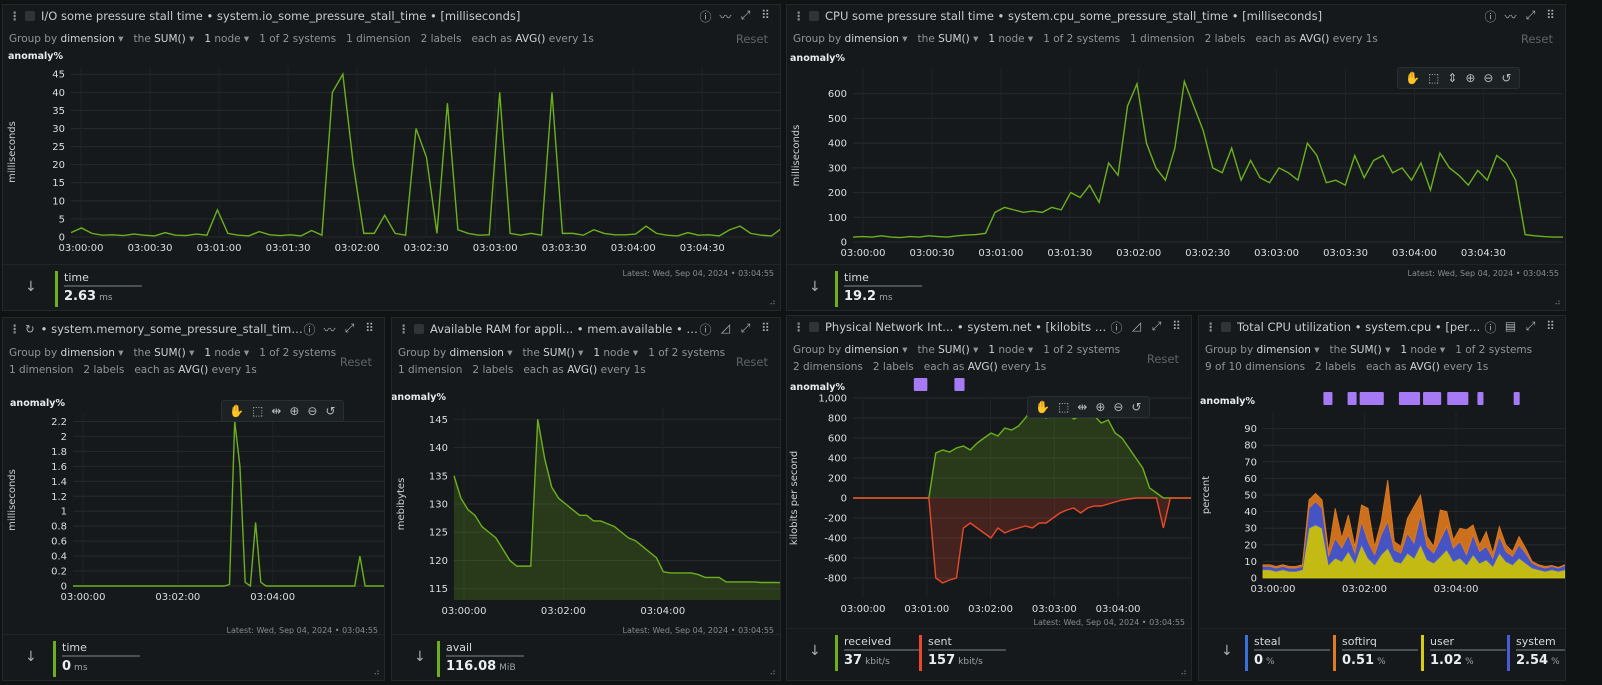  Describe the element at coordinates (438, 505) in the screenshot. I see `y-tick-label: 130` at that location.